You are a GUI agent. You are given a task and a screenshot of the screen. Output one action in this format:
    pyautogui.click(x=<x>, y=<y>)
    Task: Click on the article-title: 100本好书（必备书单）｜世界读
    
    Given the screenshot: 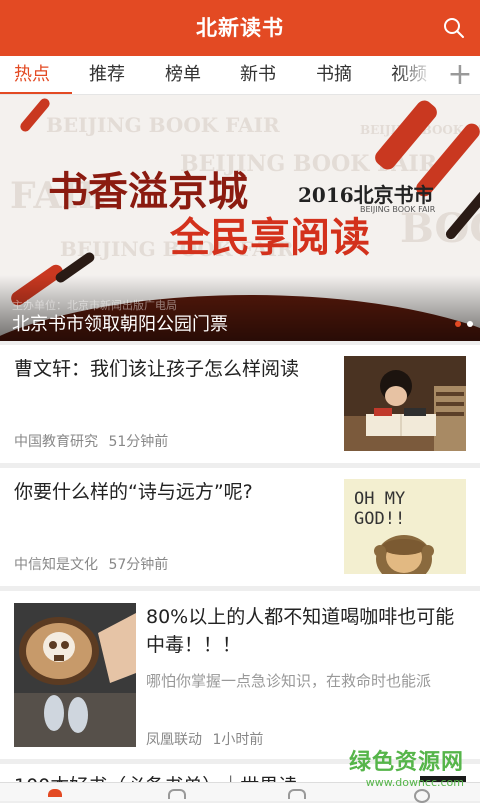 What is the action you would take?
    pyautogui.click(x=174, y=777)
    